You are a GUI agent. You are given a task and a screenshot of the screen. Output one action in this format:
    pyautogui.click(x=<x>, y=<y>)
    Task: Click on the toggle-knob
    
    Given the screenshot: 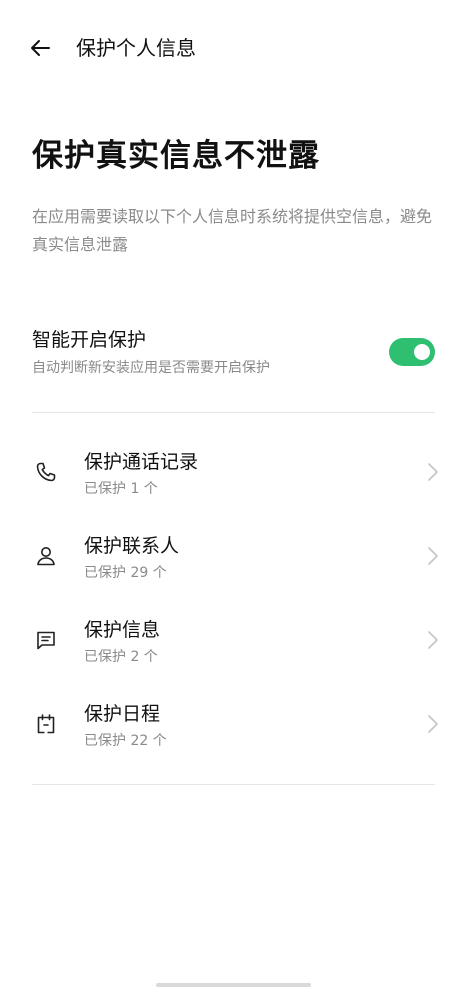 What is the action you would take?
    pyautogui.click(x=422, y=352)
    